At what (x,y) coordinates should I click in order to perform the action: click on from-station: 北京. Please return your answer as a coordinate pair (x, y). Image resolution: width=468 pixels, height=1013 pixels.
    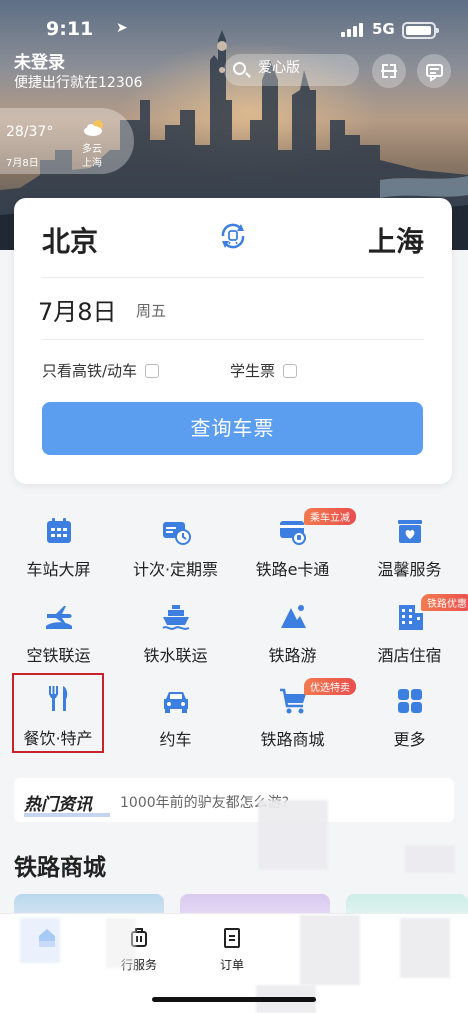
    Looking at the image, I should click on (70, 240).